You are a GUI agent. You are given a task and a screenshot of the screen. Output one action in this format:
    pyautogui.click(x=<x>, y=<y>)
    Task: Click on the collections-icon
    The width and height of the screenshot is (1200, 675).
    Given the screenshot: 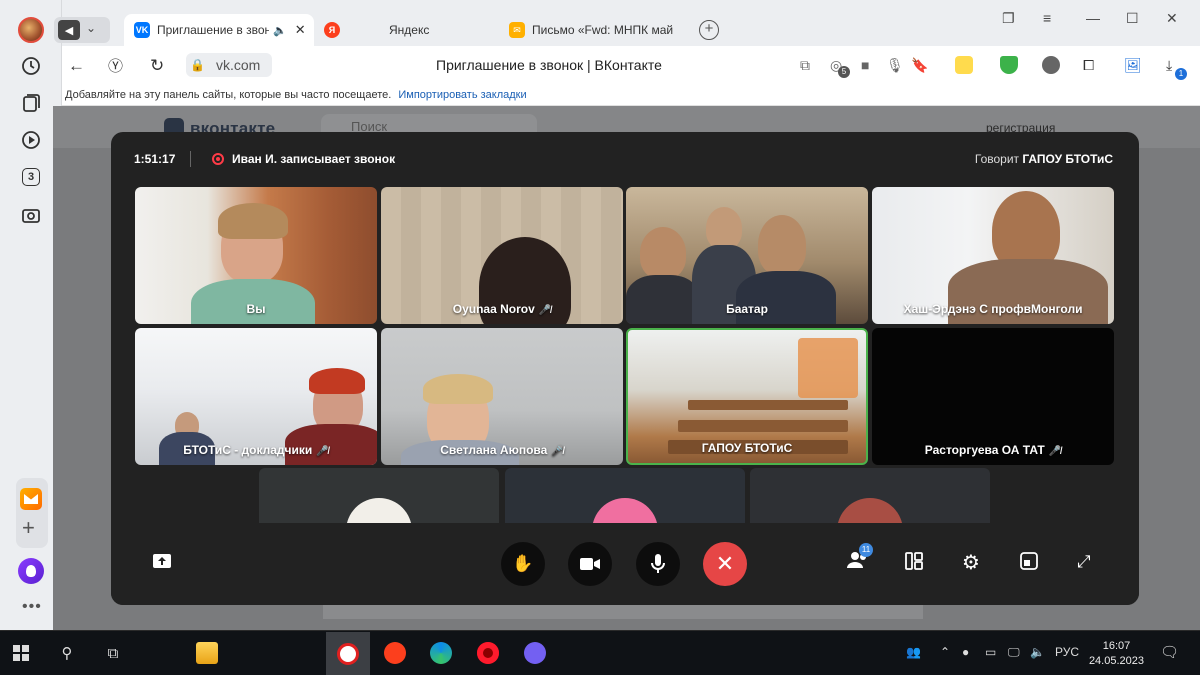 What is the action you would take?
    pyautogui.click(x=31, y=103)
    